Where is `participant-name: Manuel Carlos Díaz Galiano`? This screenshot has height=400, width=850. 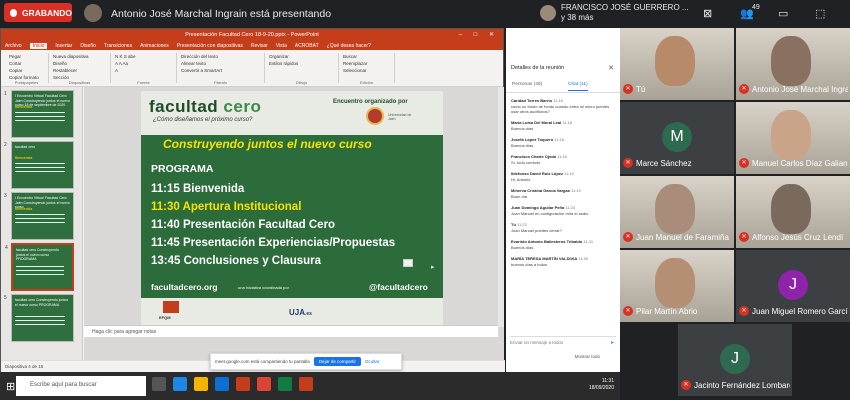
participant-name: Manuel Carlos Díaz Galiano is located at coordinates (800, 163).